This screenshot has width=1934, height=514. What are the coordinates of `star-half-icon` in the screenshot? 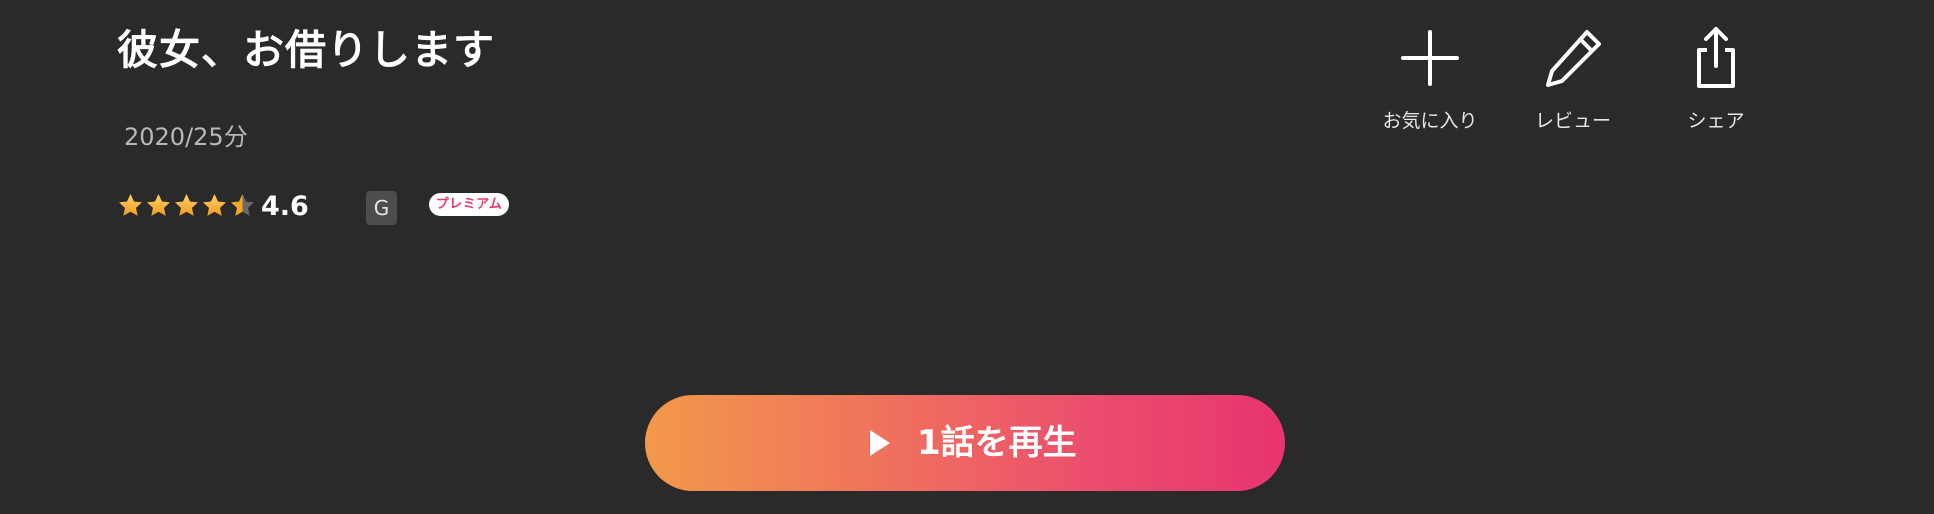 It's located at (242, 205).